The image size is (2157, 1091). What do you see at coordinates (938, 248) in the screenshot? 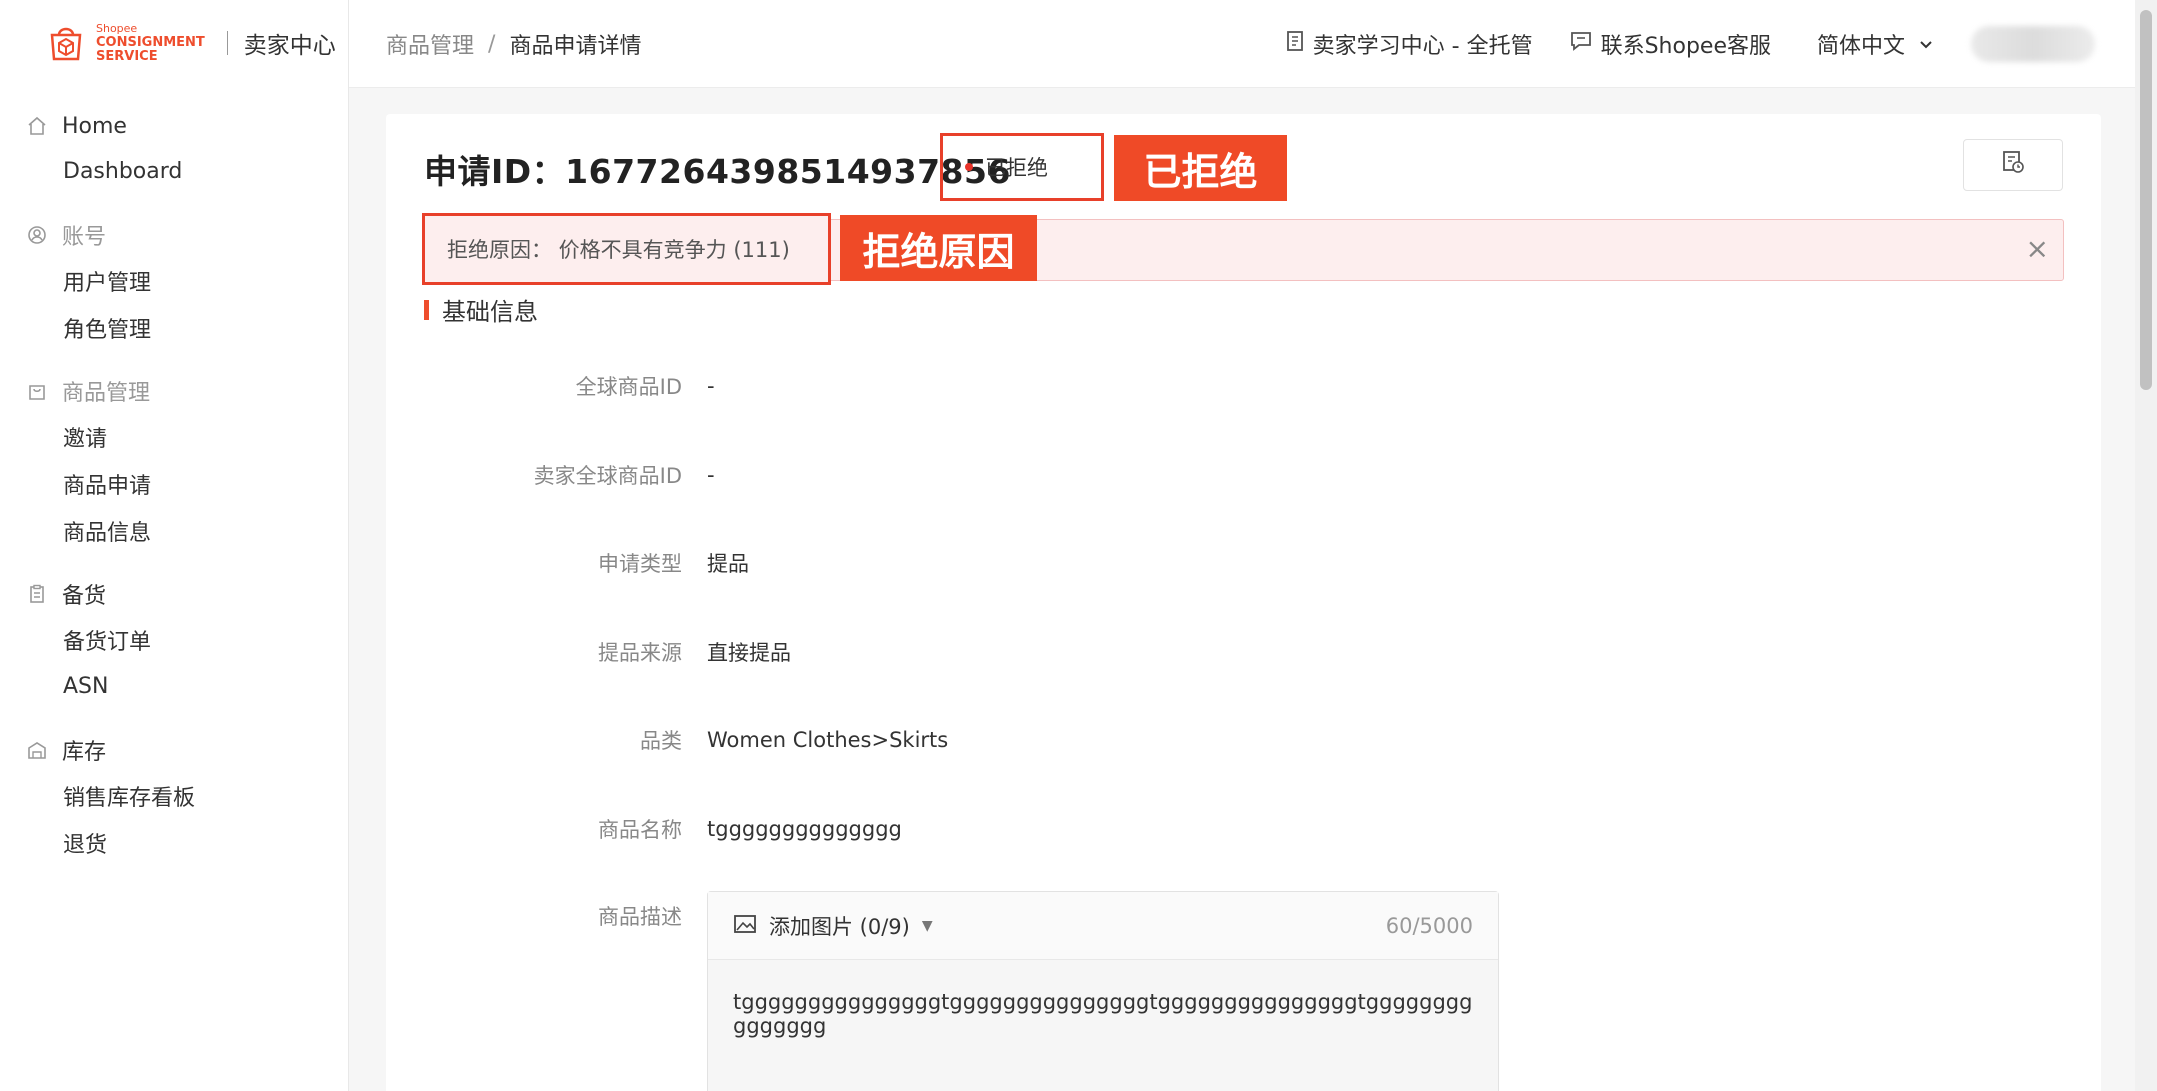
I see `annotation-reason-tag: 拒绝原因` at bounding box center [938, 248].